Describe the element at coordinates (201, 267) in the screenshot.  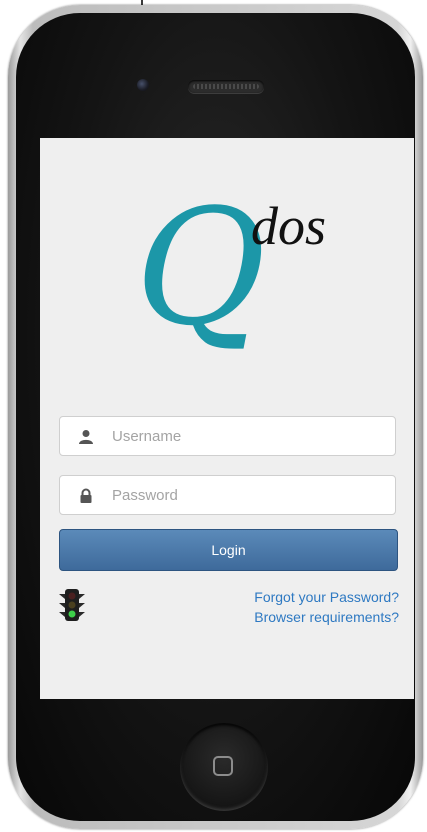
I see `logo-letter: Q` at that location.